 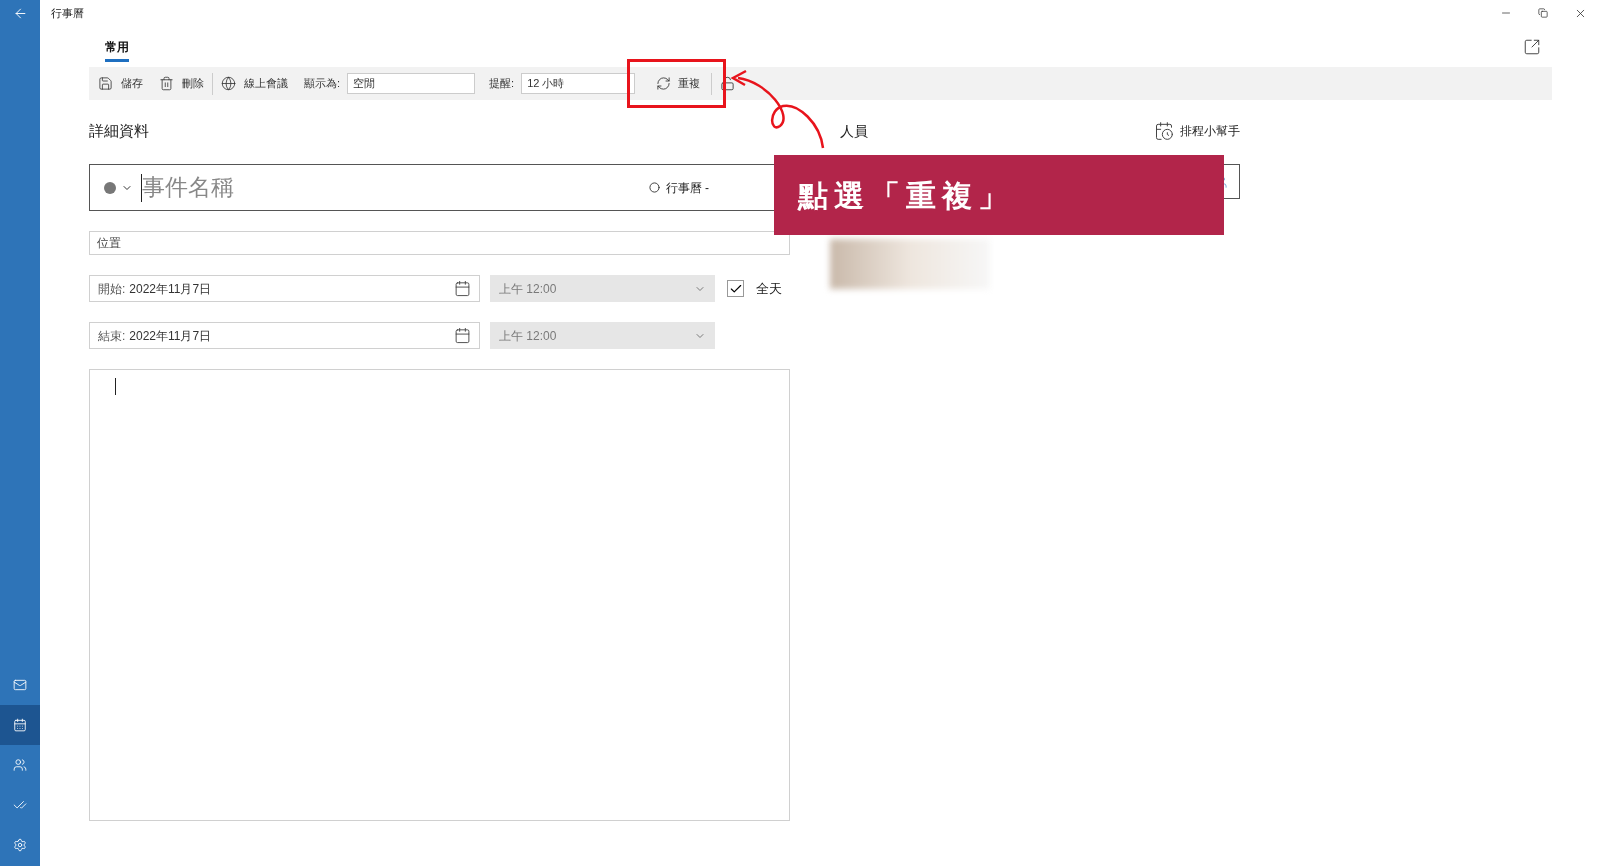 I want to click on reminder-label: 提醒:, so click(x=502, y=84).